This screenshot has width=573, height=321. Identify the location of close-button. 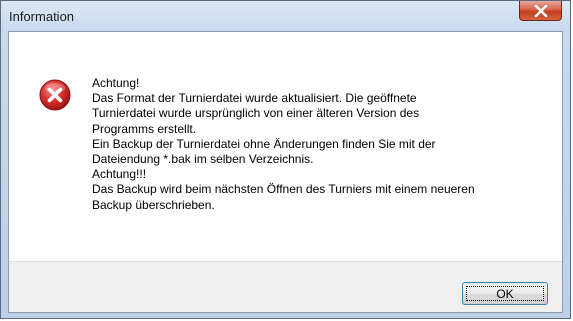
(540, 11).